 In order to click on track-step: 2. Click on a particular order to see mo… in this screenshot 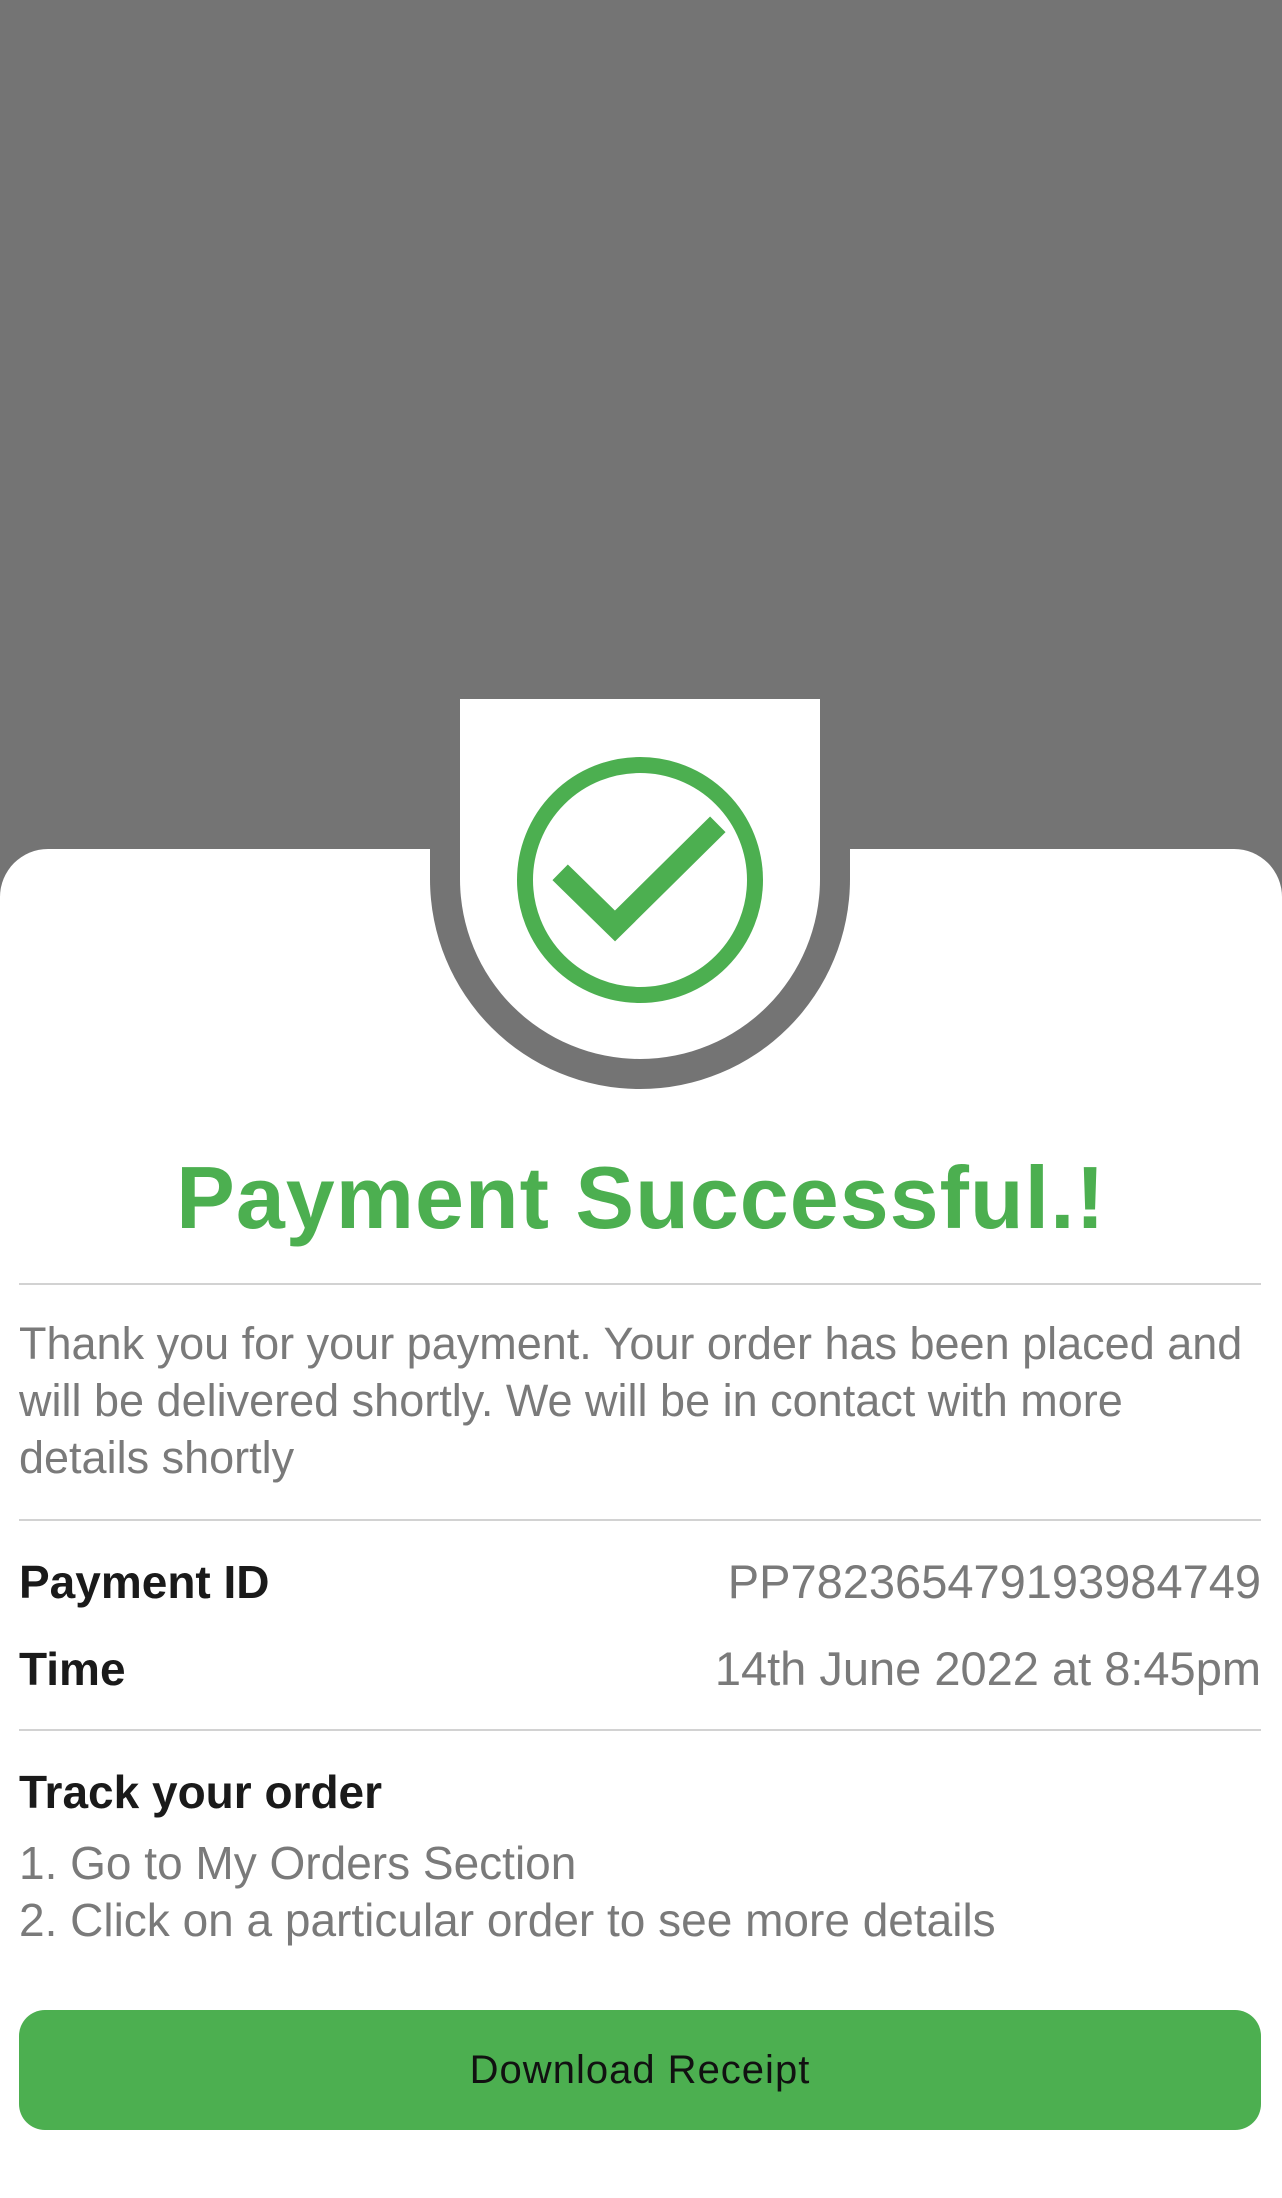, I will do `click(507, 1920)`.